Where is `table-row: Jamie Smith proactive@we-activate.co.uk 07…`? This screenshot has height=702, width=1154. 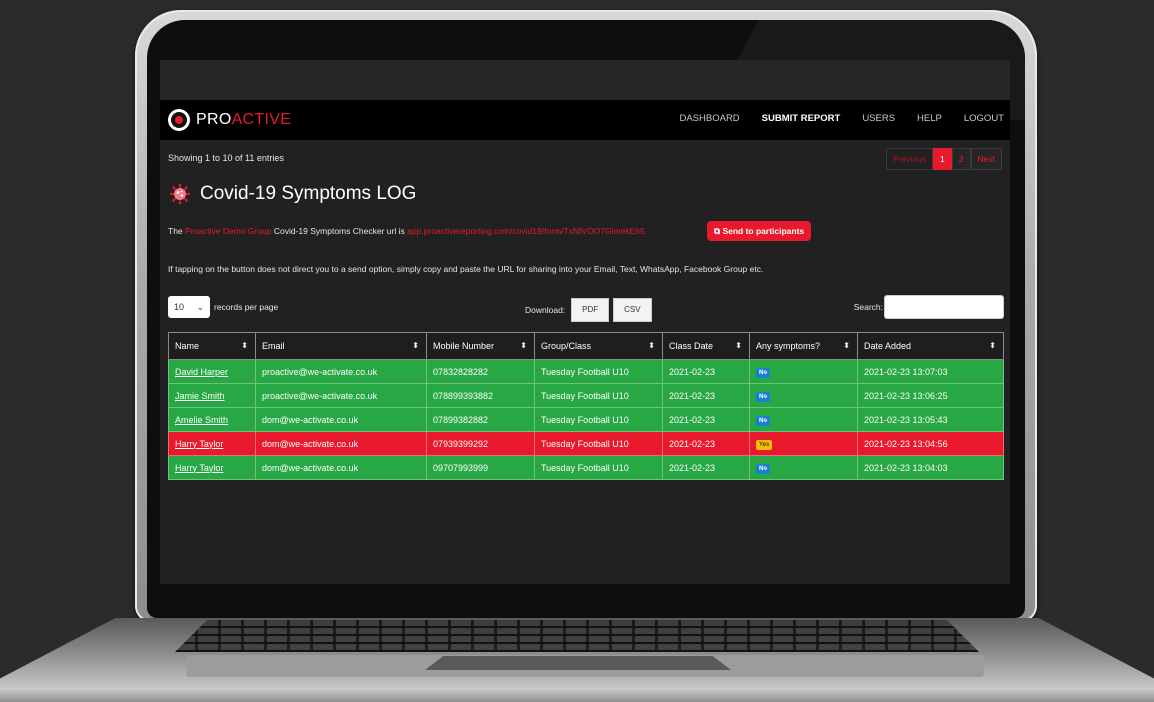
table-row: Jamie Smith proactive@we-activate.co.uk 07… is located at coordinates (586, 395).